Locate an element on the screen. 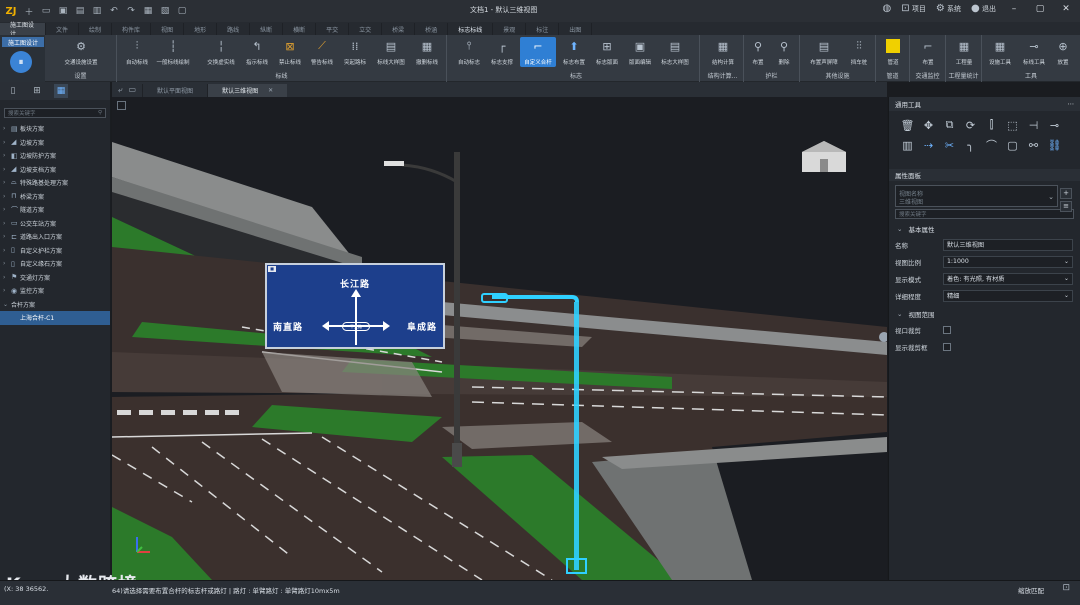  tab-intersection: 平交 is located at coordinates (333, 29).